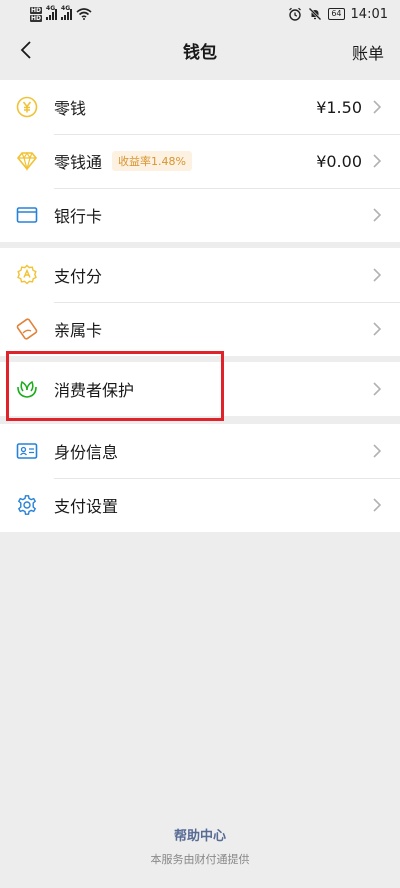 Image resolution: width=400 pixels, height=888 pixels. I want to click on row-label: 亲属卡, so click(78, 330).